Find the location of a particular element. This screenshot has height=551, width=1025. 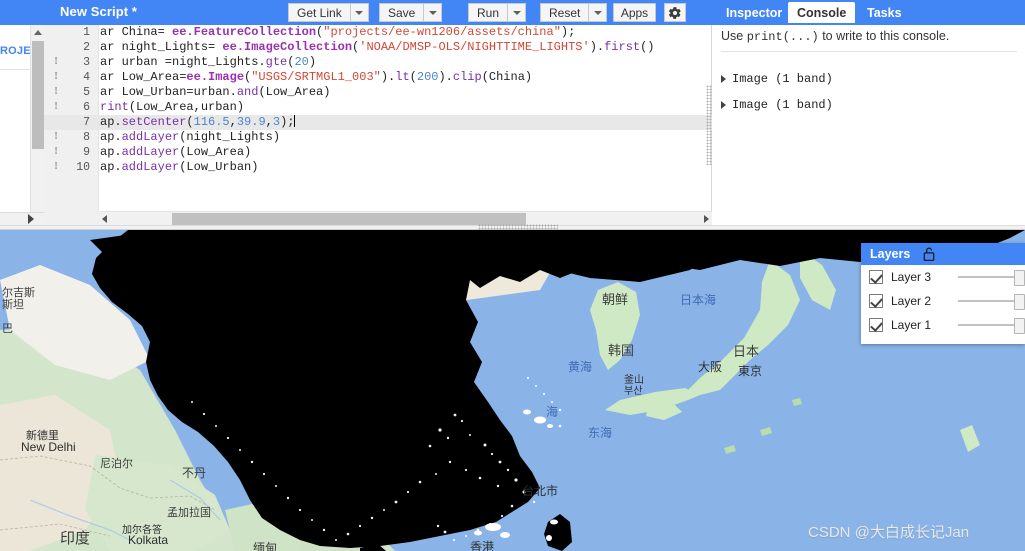

sidebar-divider is located at coordinates (16, 69).